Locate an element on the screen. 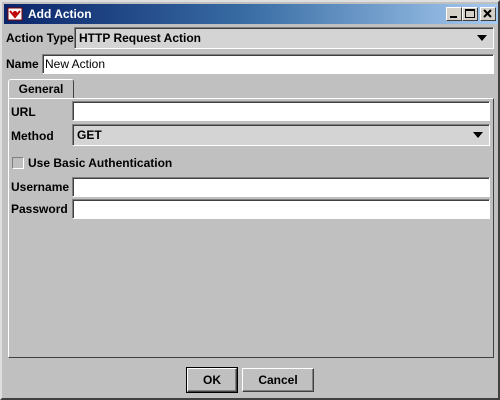 The image size is (500, 400). tab-general: General is located at coordinates (41, 89).